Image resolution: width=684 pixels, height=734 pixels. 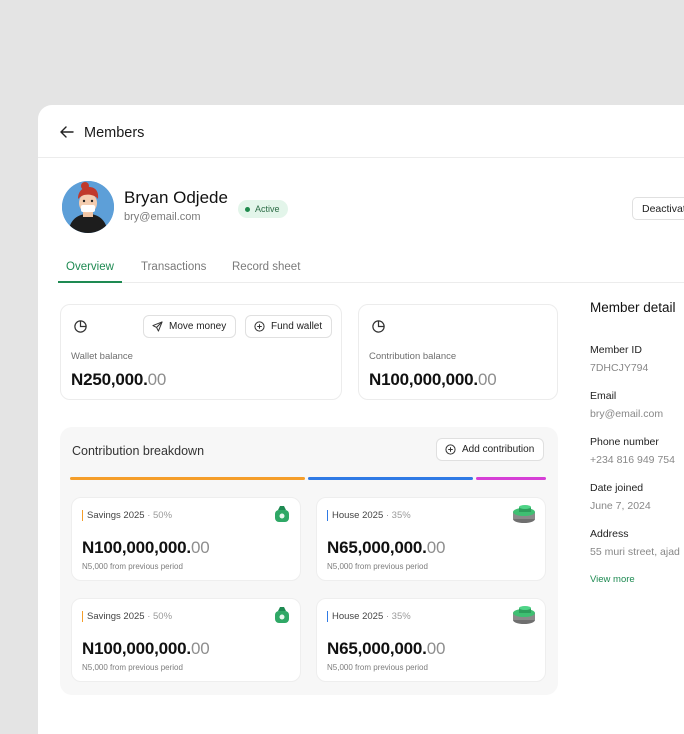 What do you see at coordinates (247, 209) in the screenshot?
I see `status-dot` at bounding box center [247, 209].